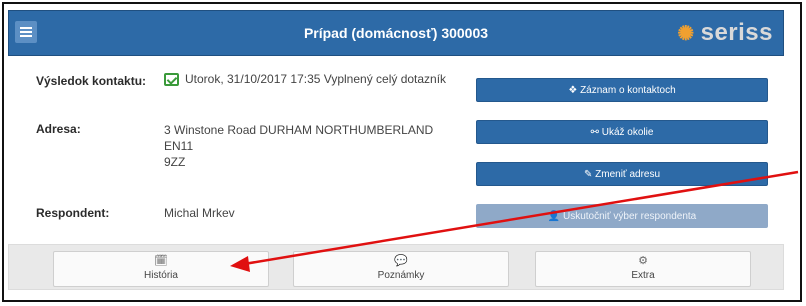 Image resolution: width=806 pixels, height=306 pixels. What do you see at coordinates (643, 261) in the screenshot?
I see `gear-icon: ⚙` at bounding box center [643, 261].